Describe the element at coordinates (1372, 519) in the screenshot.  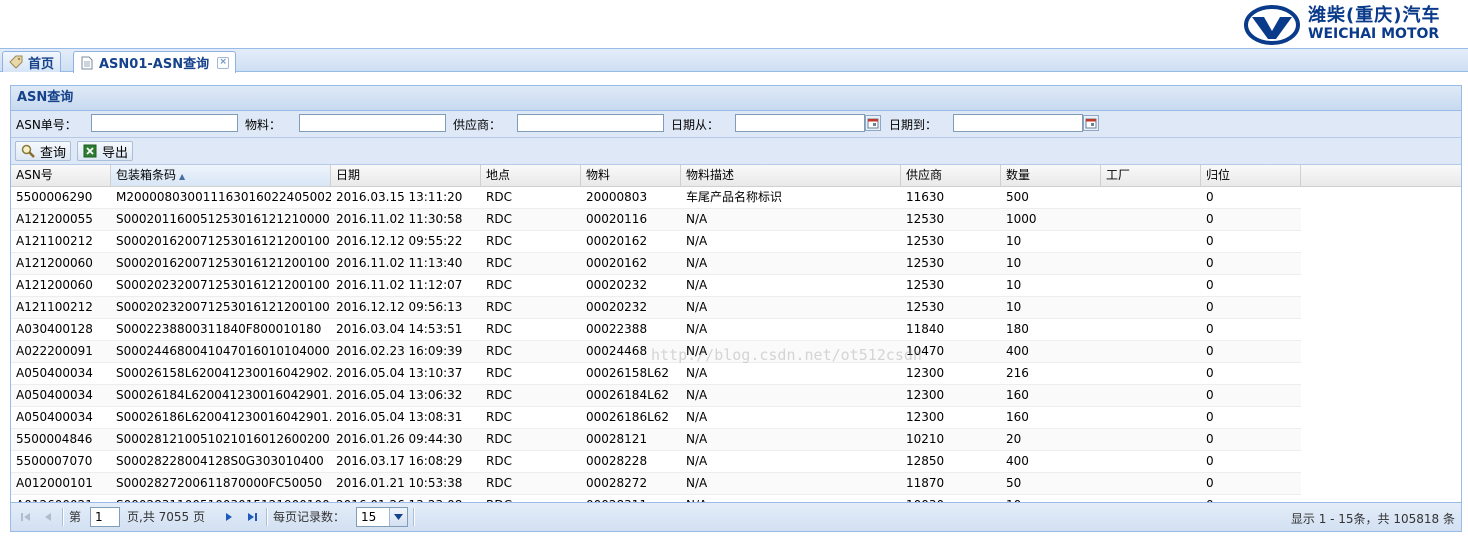
I see `paging-info: 显示 1 - 15条，共 105818 条` at that location.